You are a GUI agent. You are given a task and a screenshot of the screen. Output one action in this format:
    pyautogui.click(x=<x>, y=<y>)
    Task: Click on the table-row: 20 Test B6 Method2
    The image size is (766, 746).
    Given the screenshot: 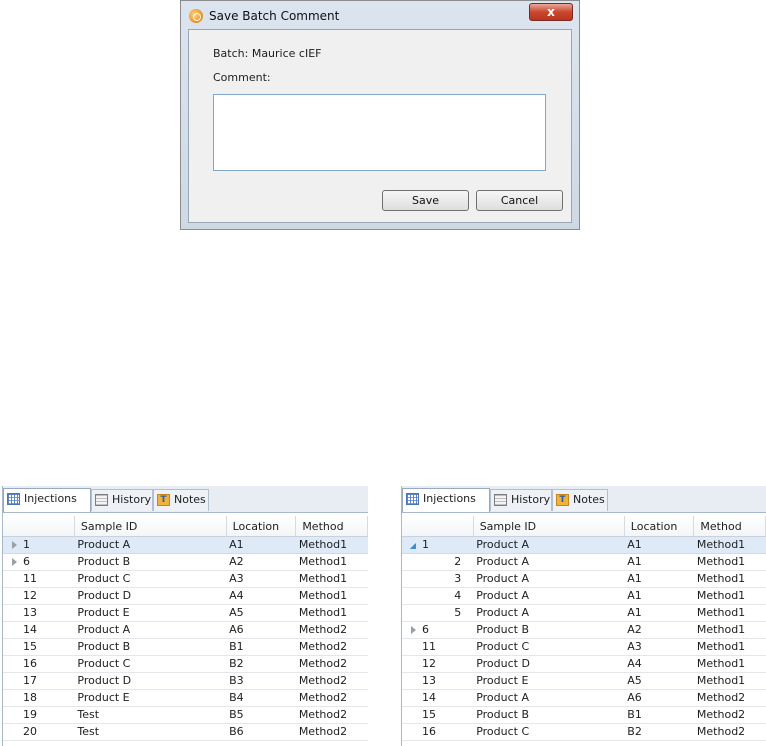 What is the action you would take?
    pyautogui.click(x=185, y=732)
    